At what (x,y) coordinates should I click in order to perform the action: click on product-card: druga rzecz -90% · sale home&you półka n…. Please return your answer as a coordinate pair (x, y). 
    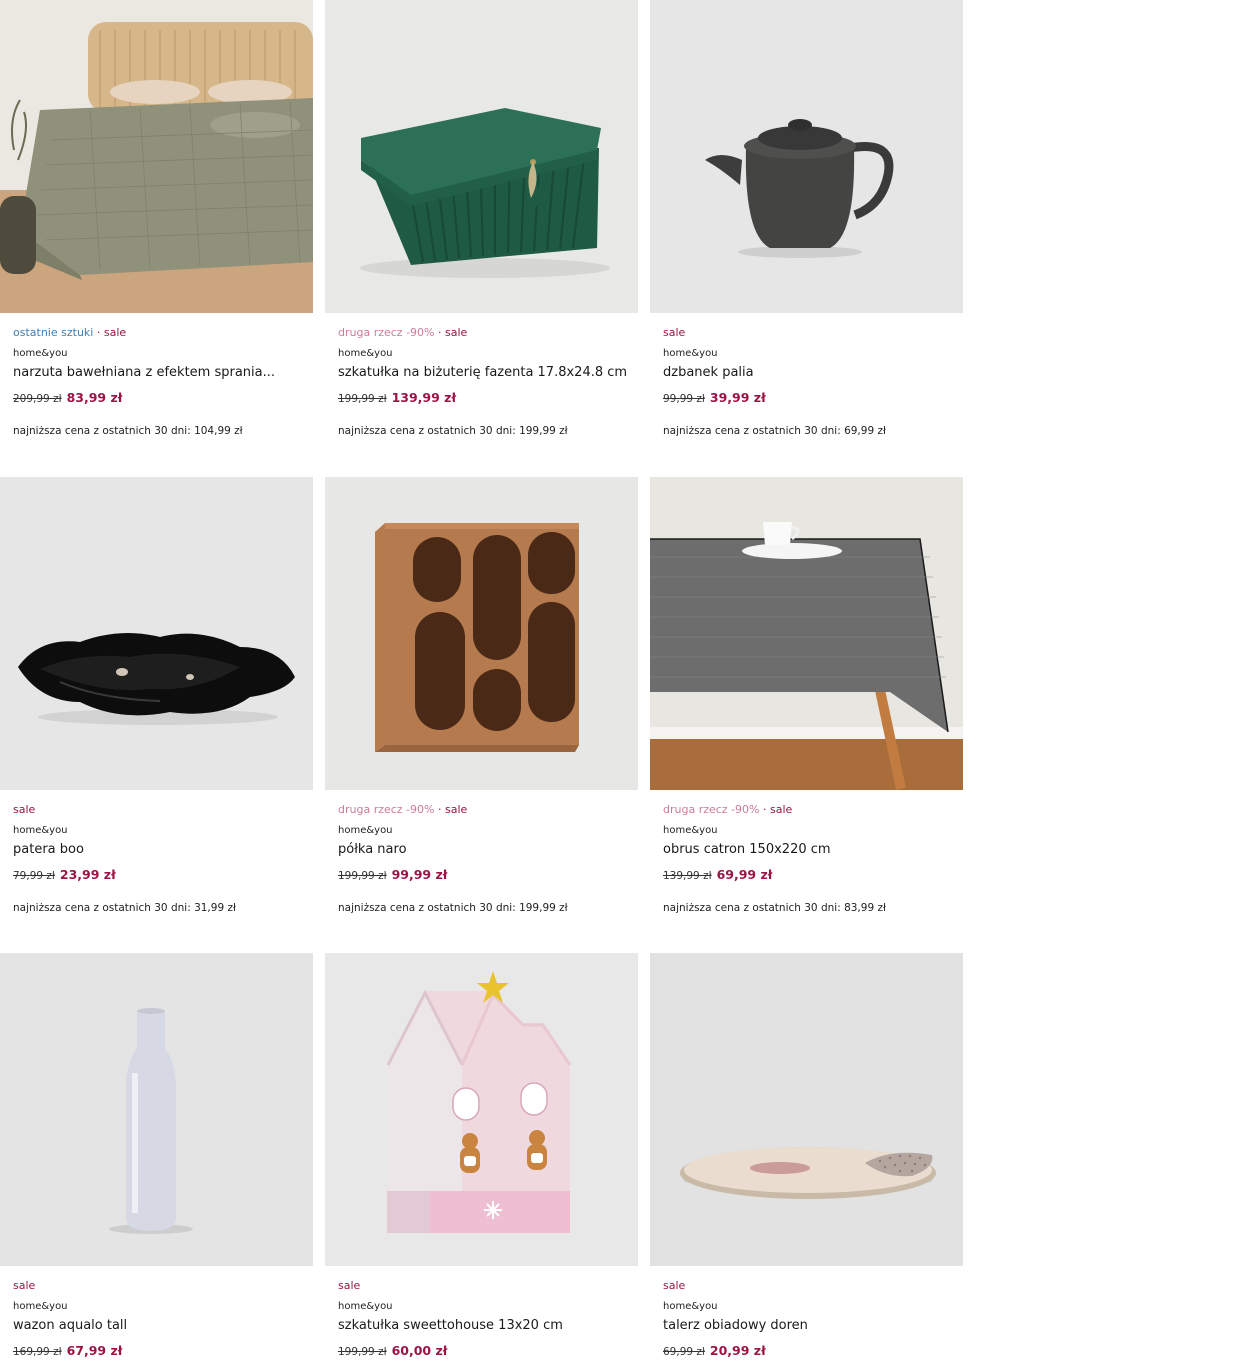
    Looking at the image, I should click on (481, 696).